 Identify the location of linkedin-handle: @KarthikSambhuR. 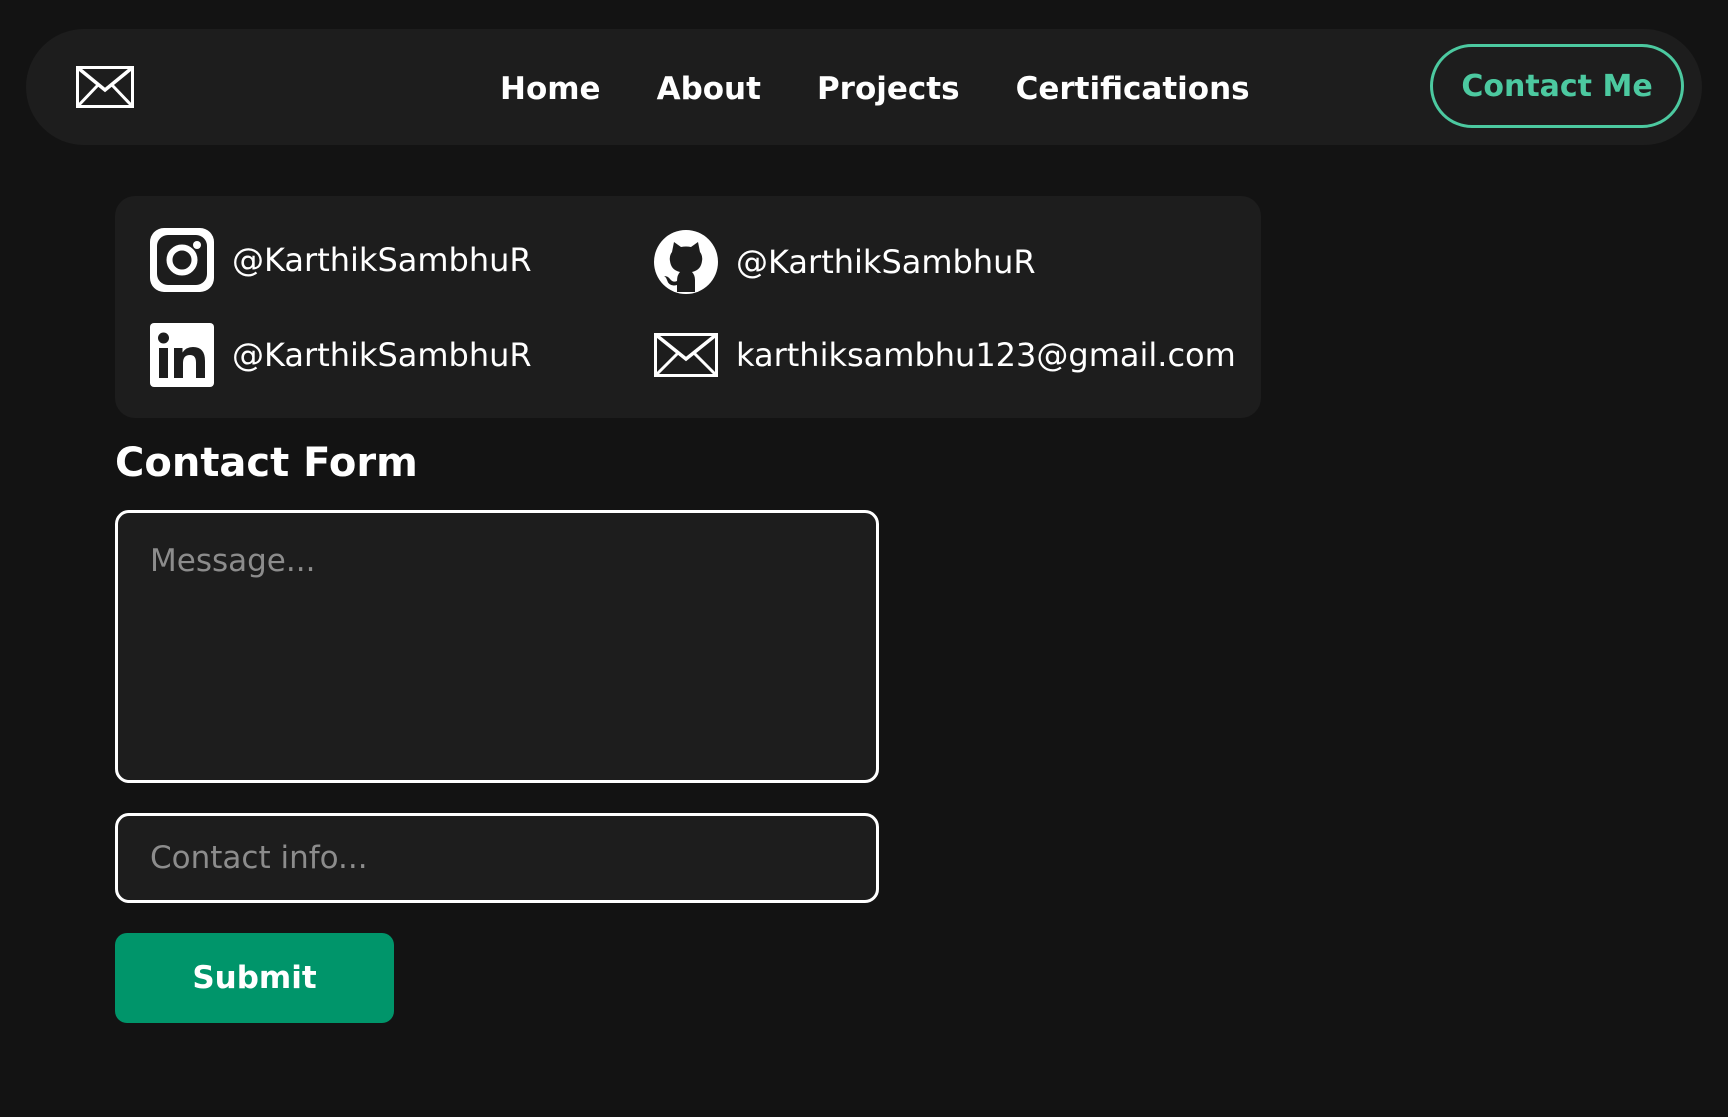
(382, 355).